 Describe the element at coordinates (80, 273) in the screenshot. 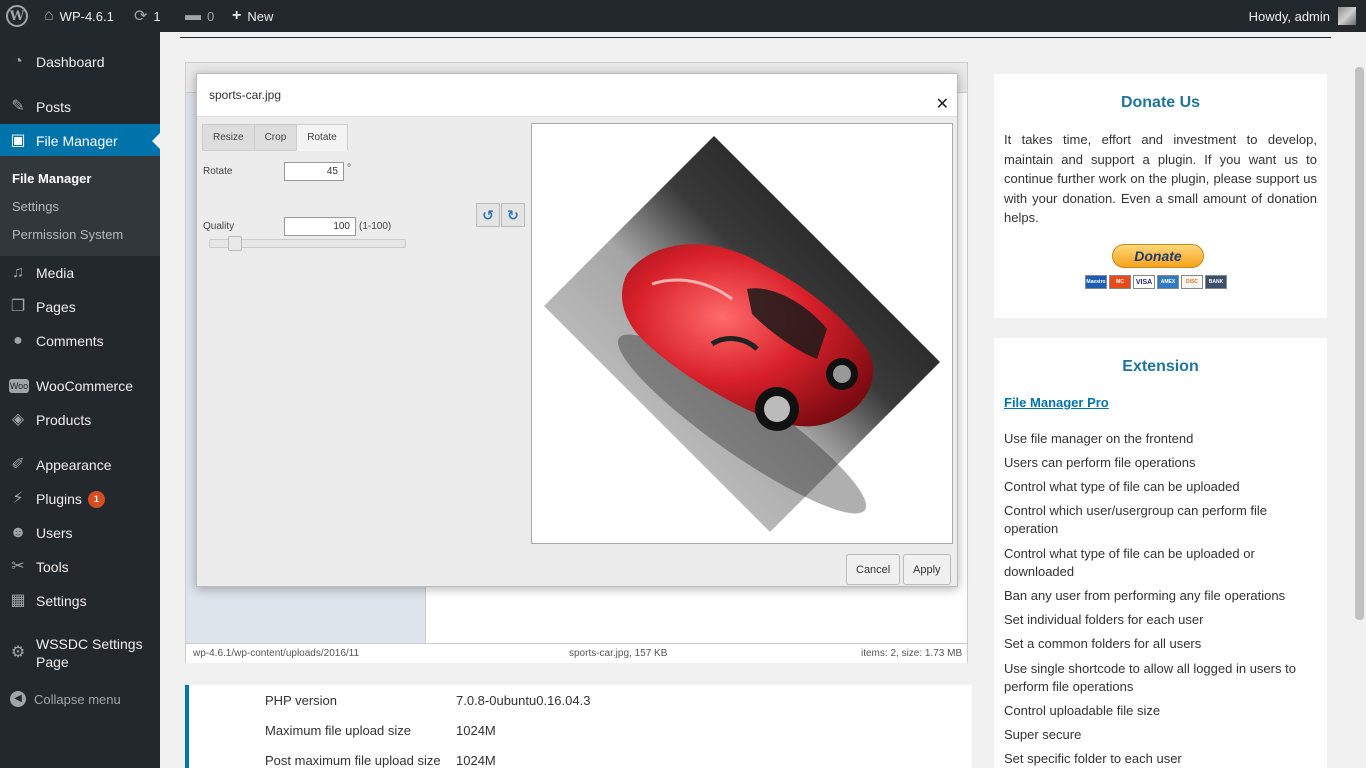

I see `sidebar-item-media: ♫ Media` at that location.